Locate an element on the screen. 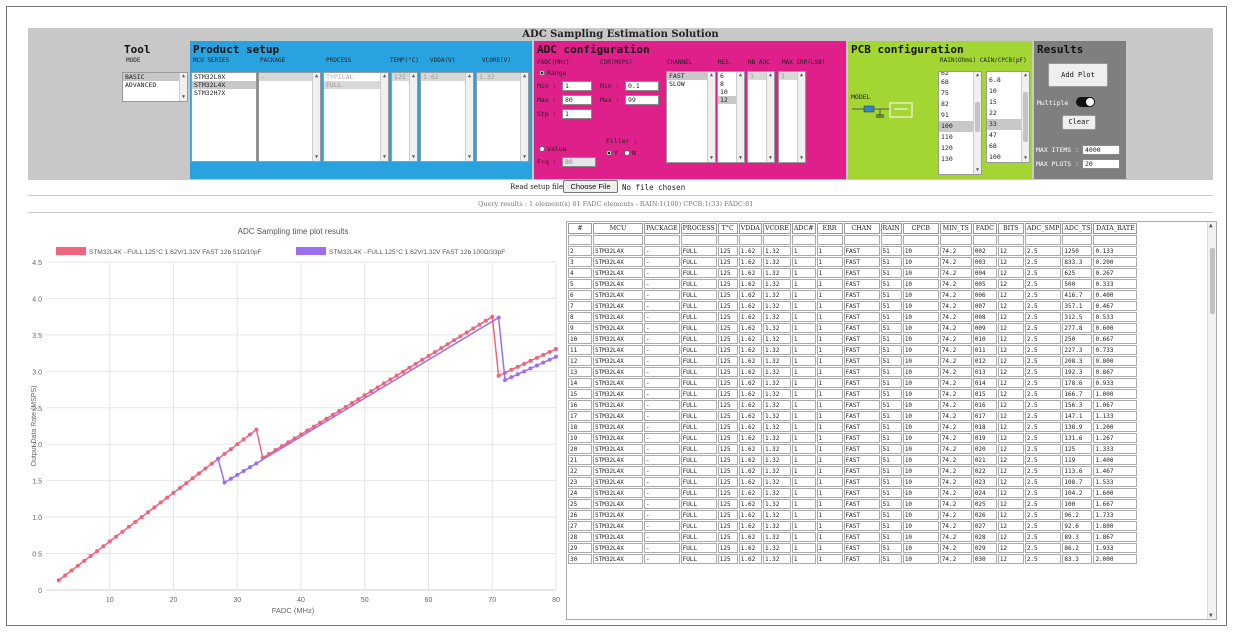  channel-scrollbar: ▲ ▼ is located at coordinates (711, 117).